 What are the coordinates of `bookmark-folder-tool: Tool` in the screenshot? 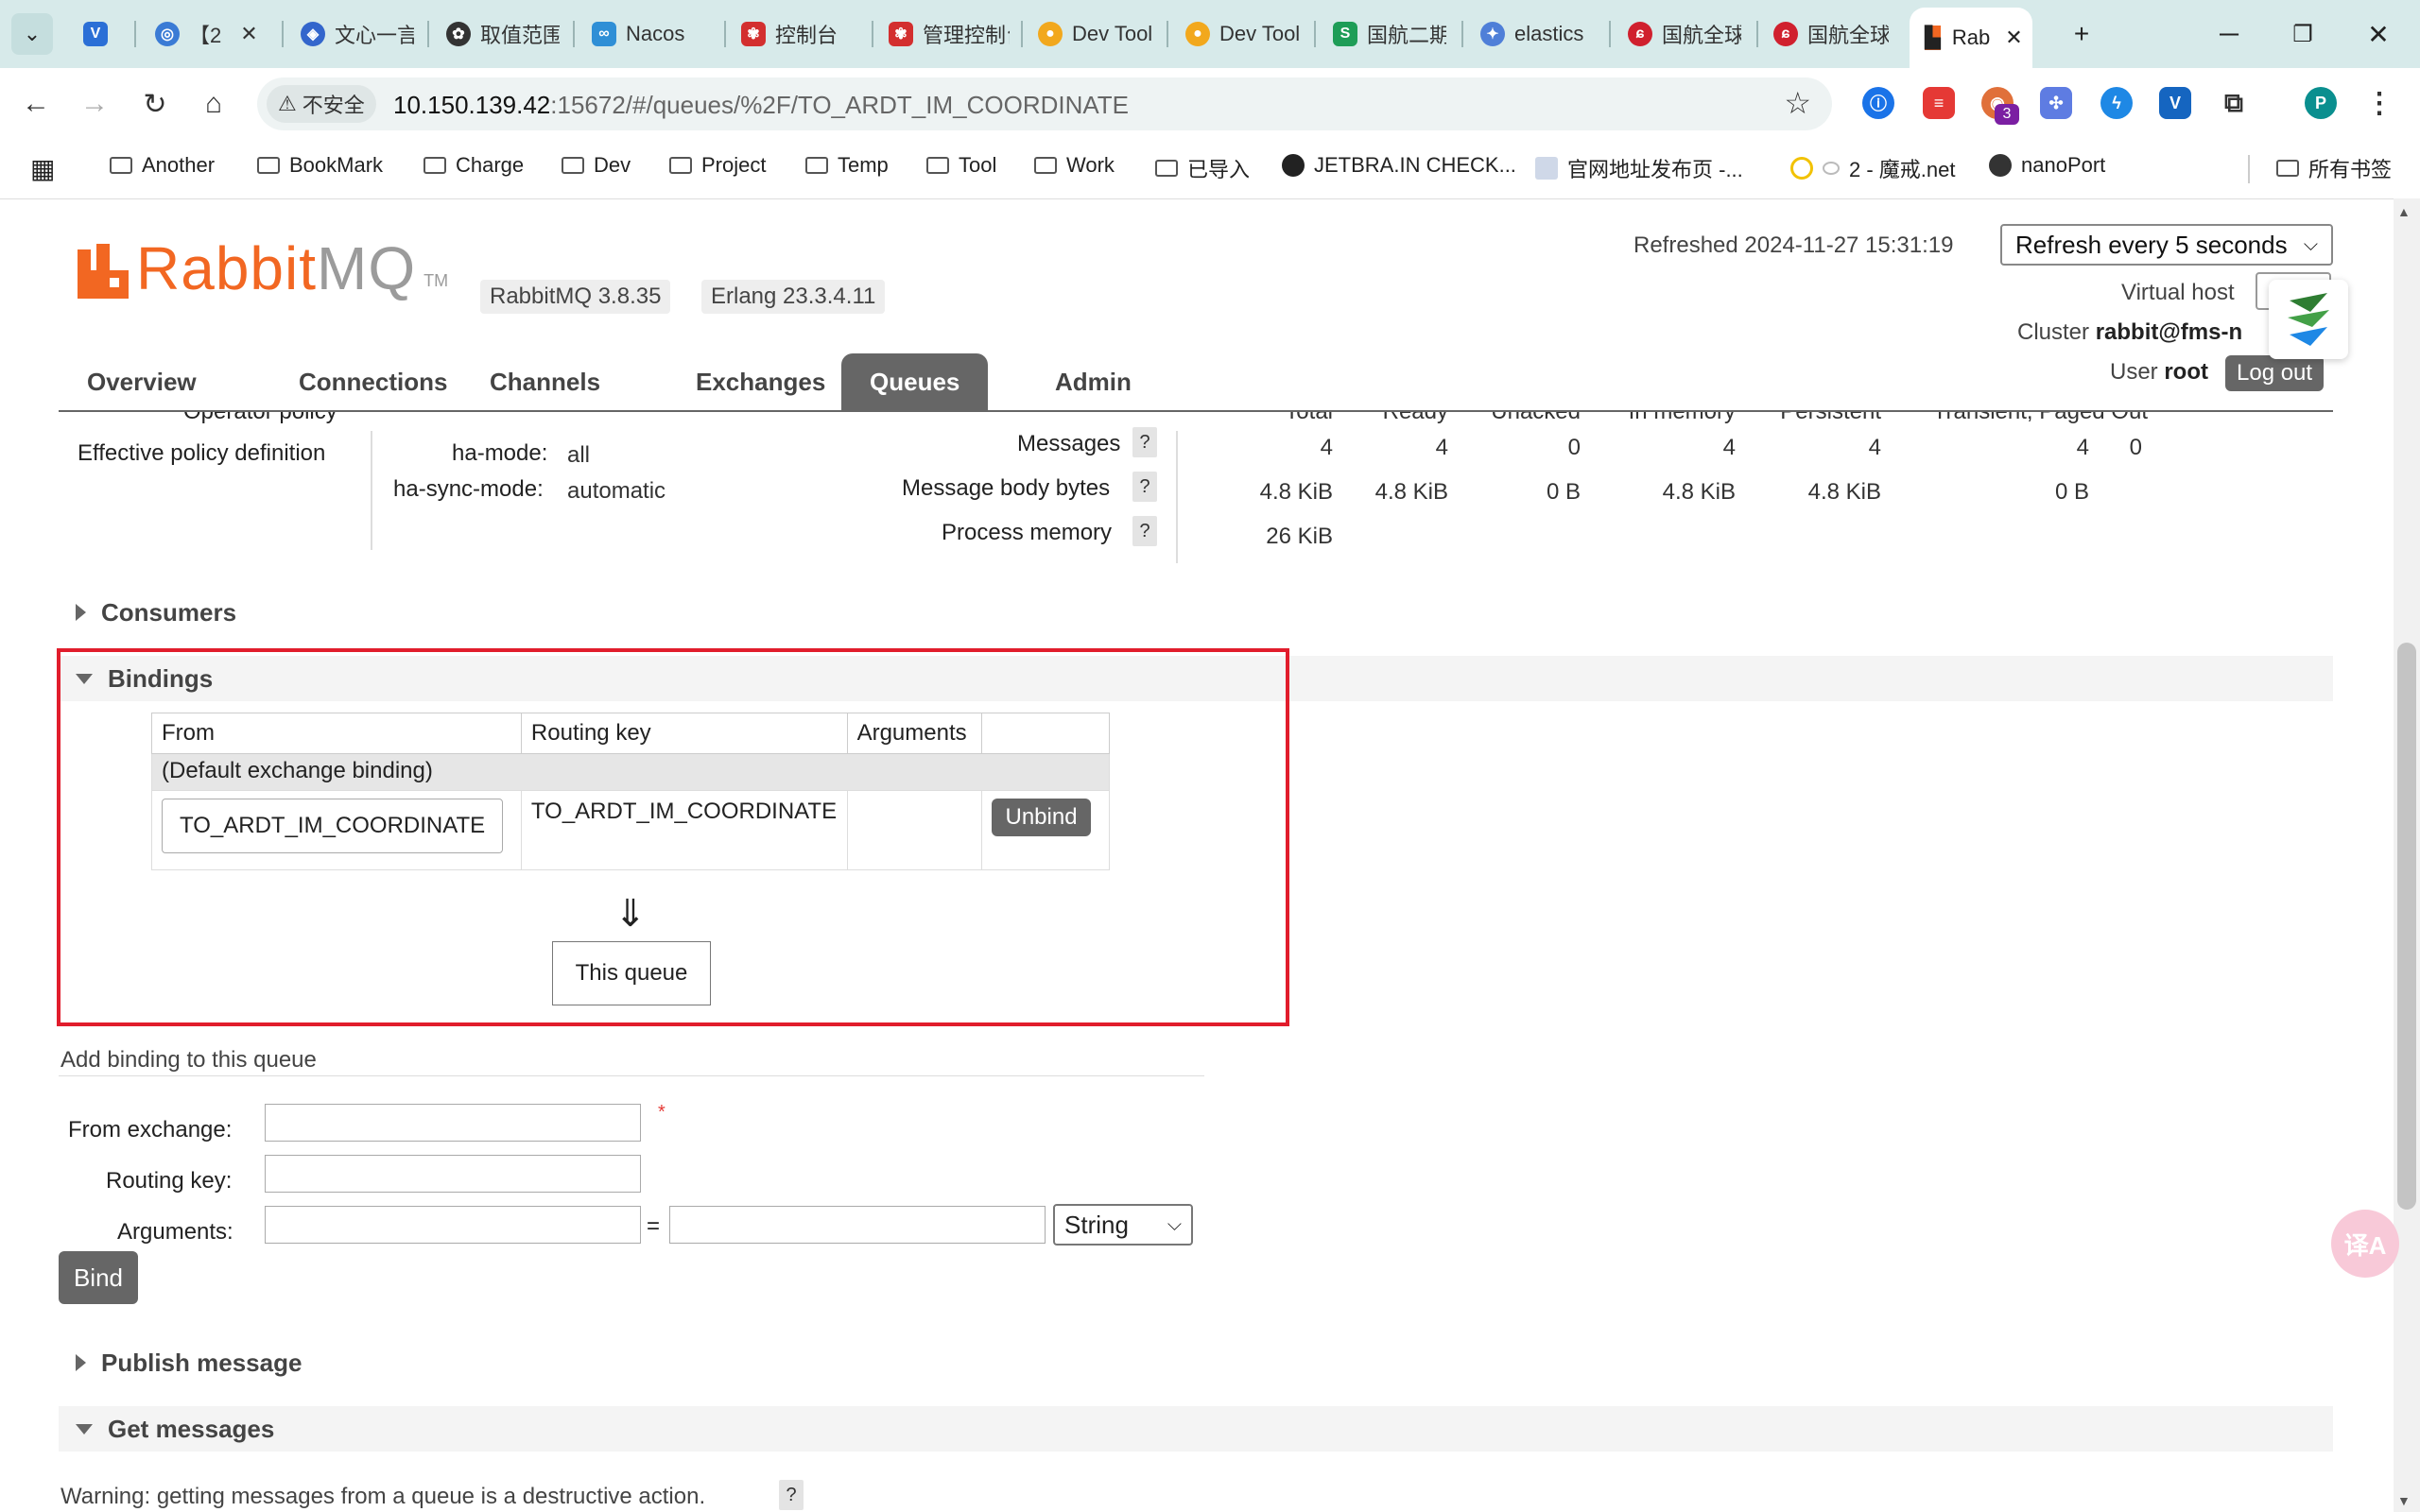 It's located at (961, 165).